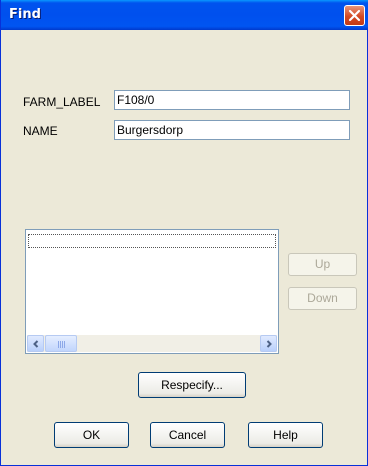 The image size is (368, 466). I want to click on ok-button: OK, so click(91, 435).